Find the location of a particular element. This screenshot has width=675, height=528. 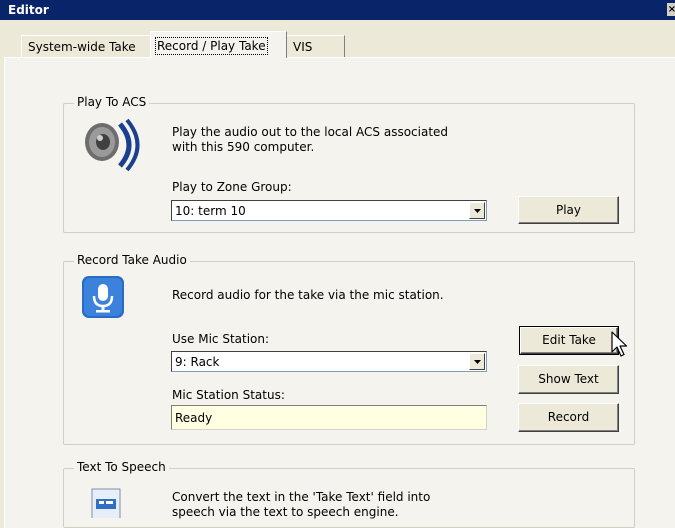

edit-take-button: Edit Take is located at coordinates (569, 340).